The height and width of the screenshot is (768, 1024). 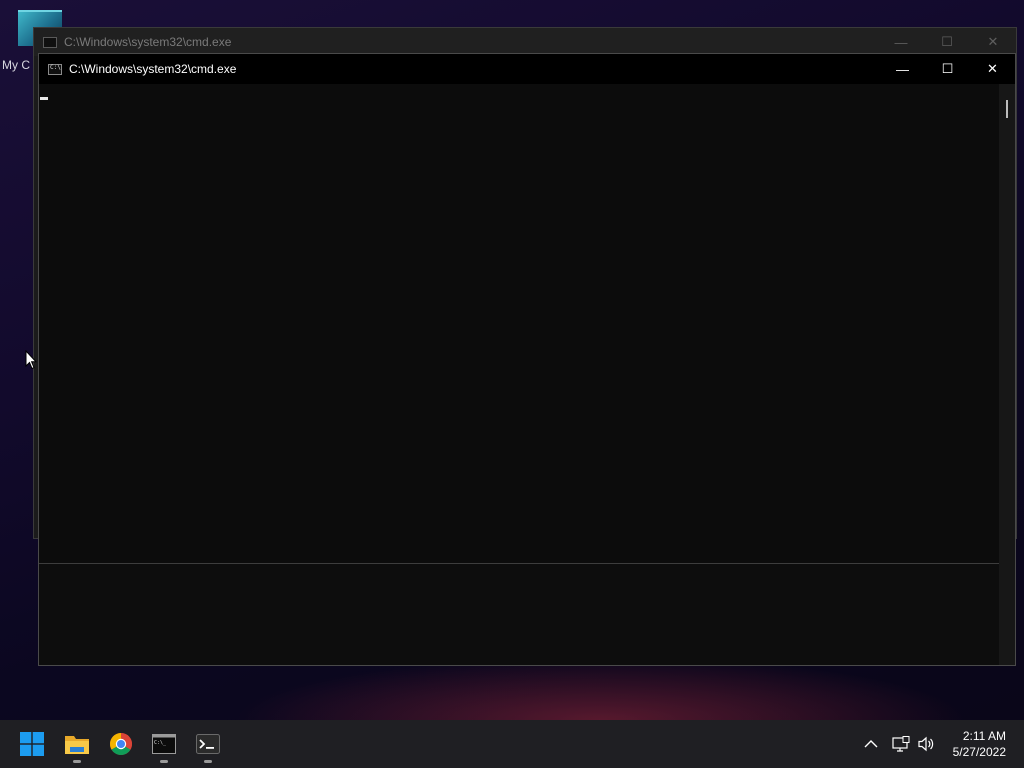 What do you see at coordinates (148, 42) in the screenshot?
I see `background-window-title: C:\Windows\system32\cmd.exe` at bounding box center [148, 42].